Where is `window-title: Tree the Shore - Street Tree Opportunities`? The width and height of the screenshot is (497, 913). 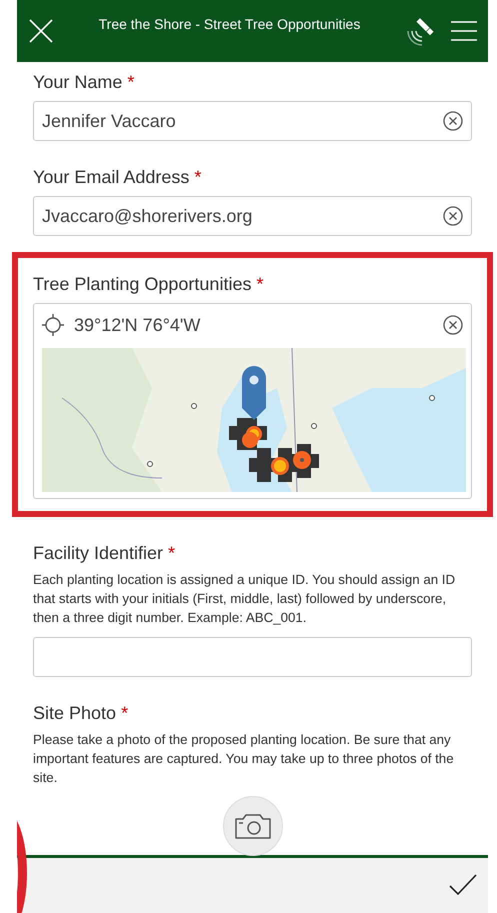 window-title: Tree the Shore - Street Tree Opportunities is located at coordinates (230, 24).